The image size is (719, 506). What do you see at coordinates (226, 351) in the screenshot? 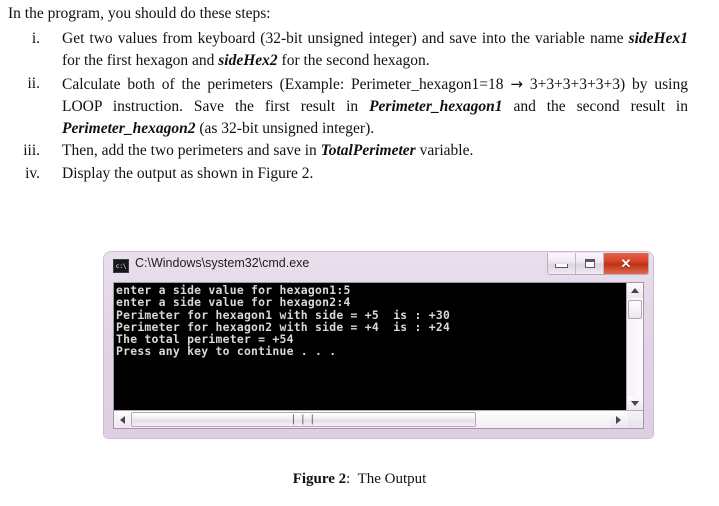
I see `console-line: Press any key to continue . . .` at bounding box center [226, 351].